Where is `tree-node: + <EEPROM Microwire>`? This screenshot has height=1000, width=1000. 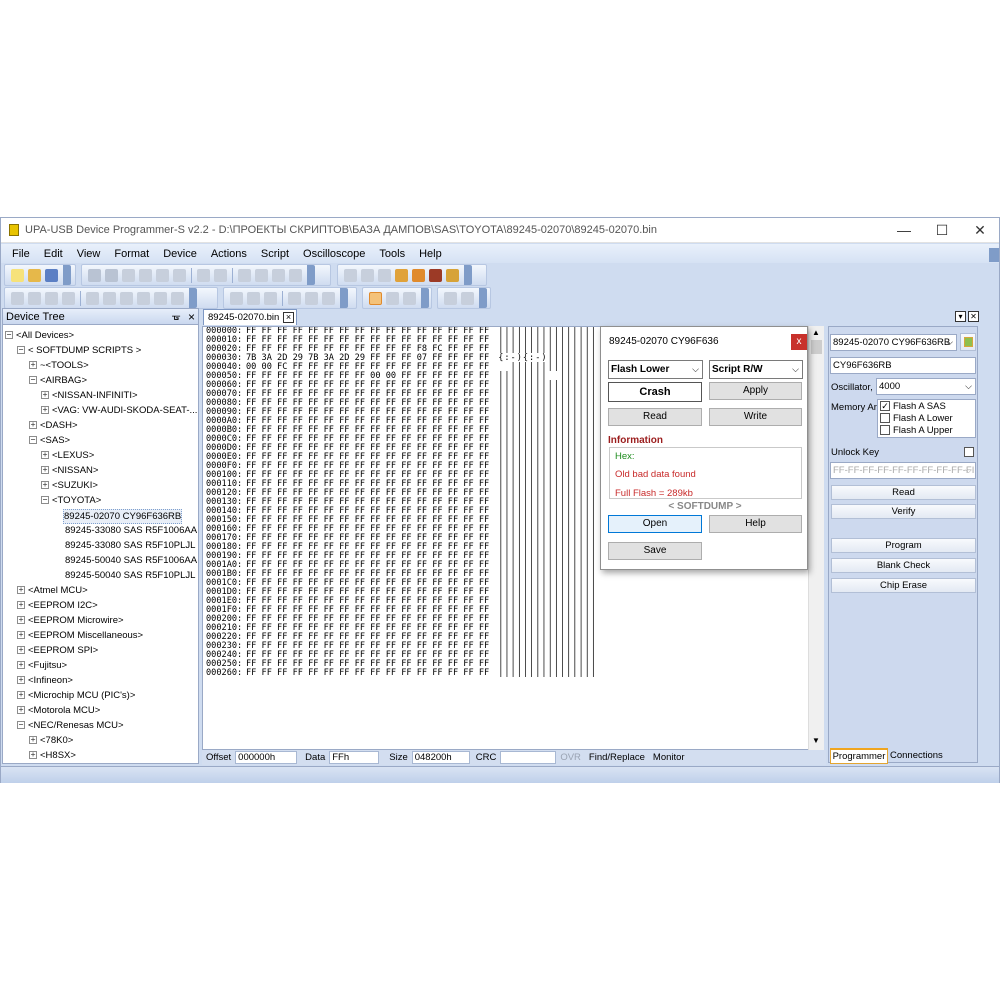 tree-node: + <EEPROM Microwire> is located at coordinates (70, 620).